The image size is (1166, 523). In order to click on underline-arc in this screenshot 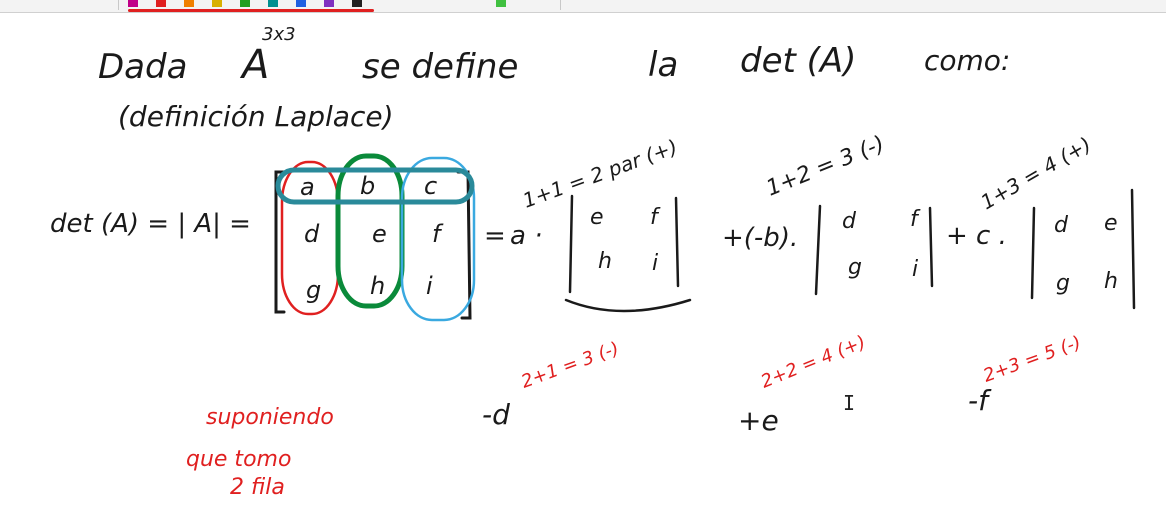, I will do `click(628, 305)`.